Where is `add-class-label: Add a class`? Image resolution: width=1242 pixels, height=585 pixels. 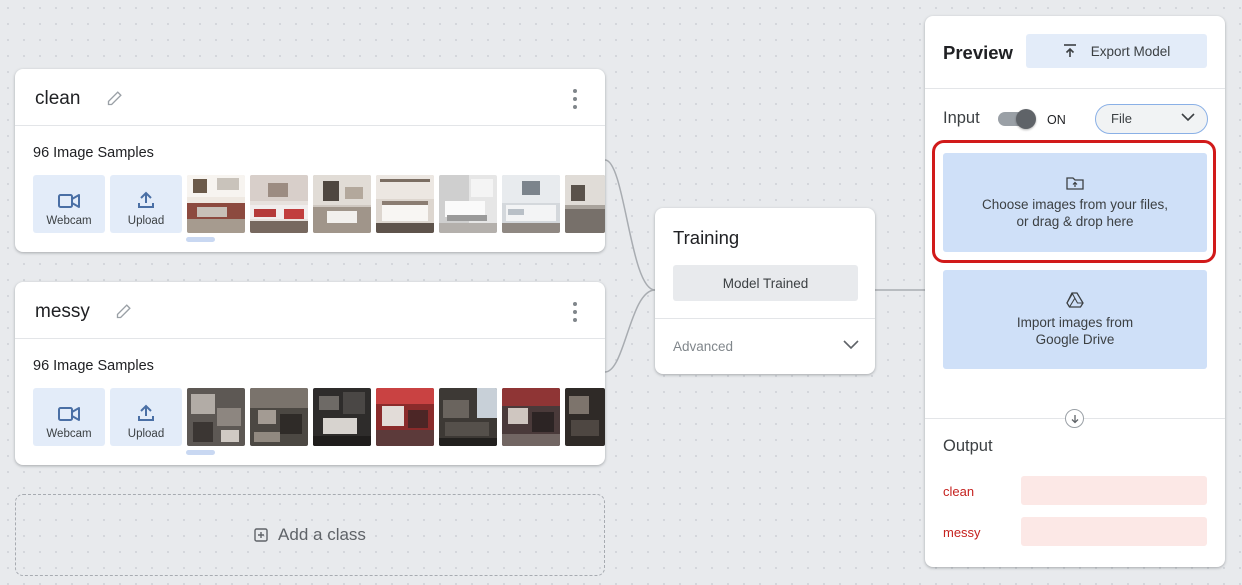 add-class-label: Add a class is located at coordinates (322, 534).